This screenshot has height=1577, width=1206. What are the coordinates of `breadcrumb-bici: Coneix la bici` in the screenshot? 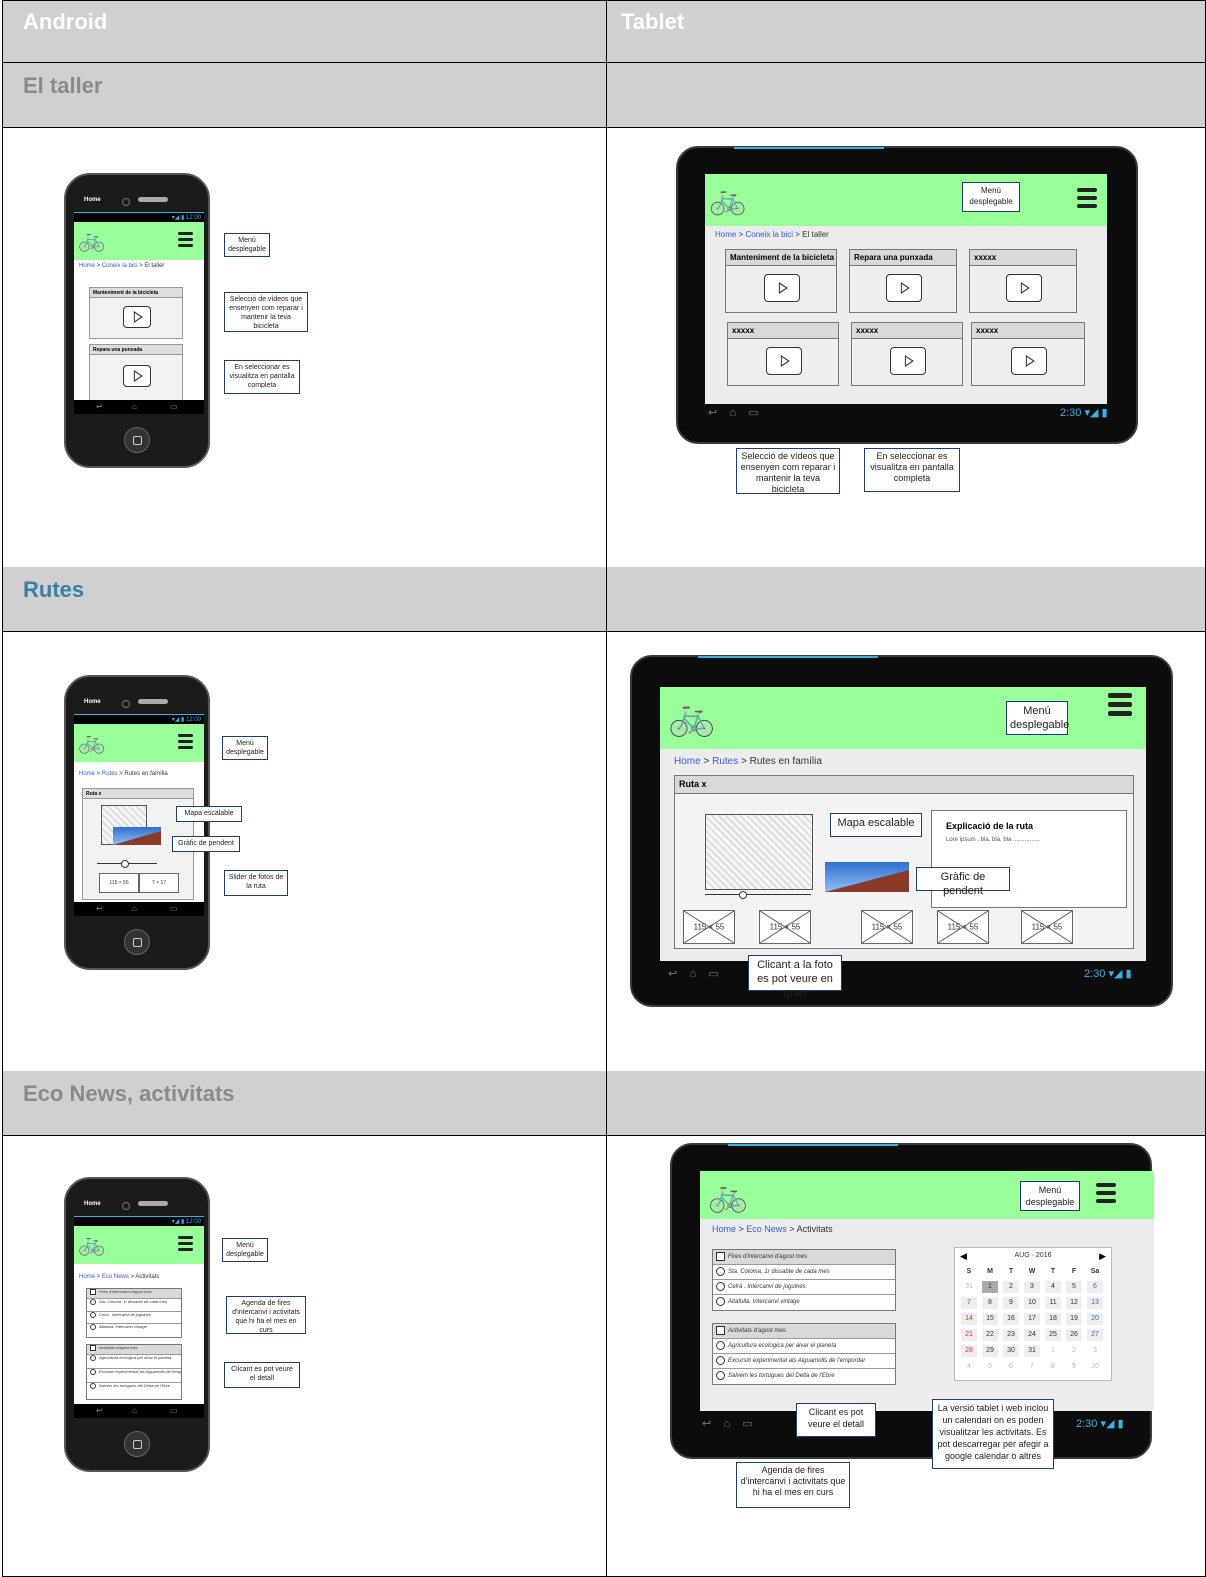 It's located at (120, 266).